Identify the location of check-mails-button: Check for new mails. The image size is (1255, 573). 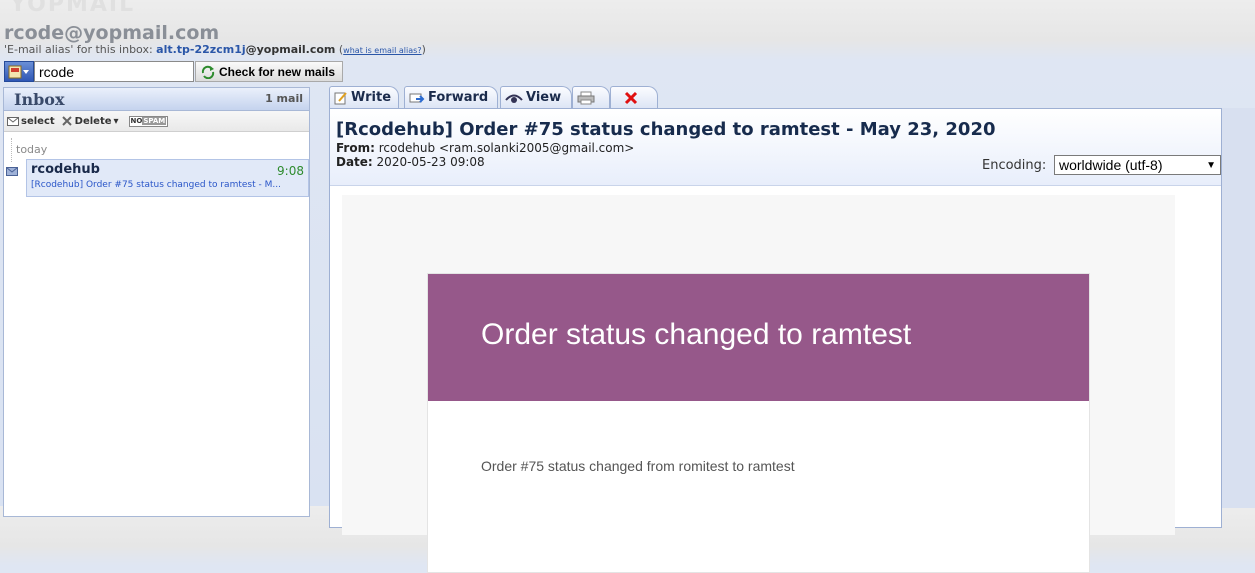
(269, 71).